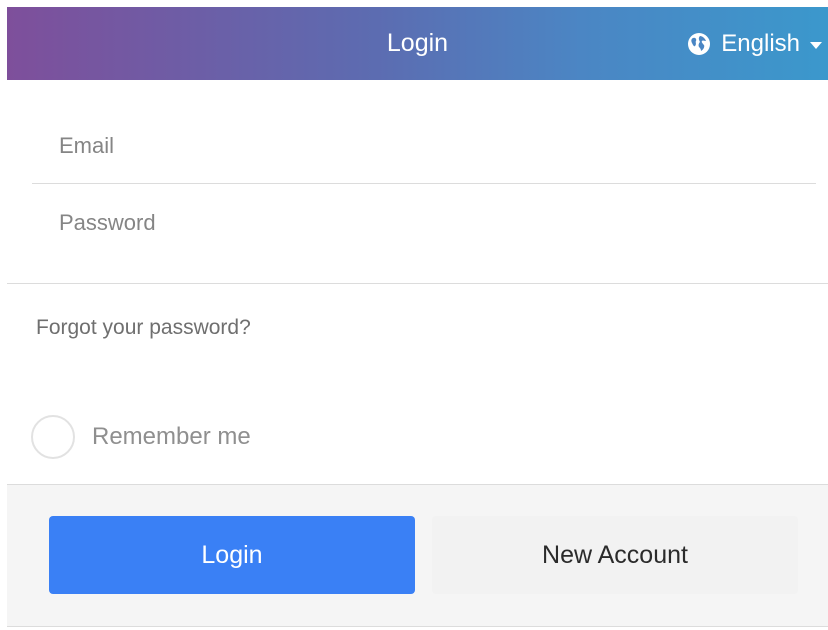 The height and width of the screenshot is (630, 828). I want to click on caret-down-icon, so click(816, 45).